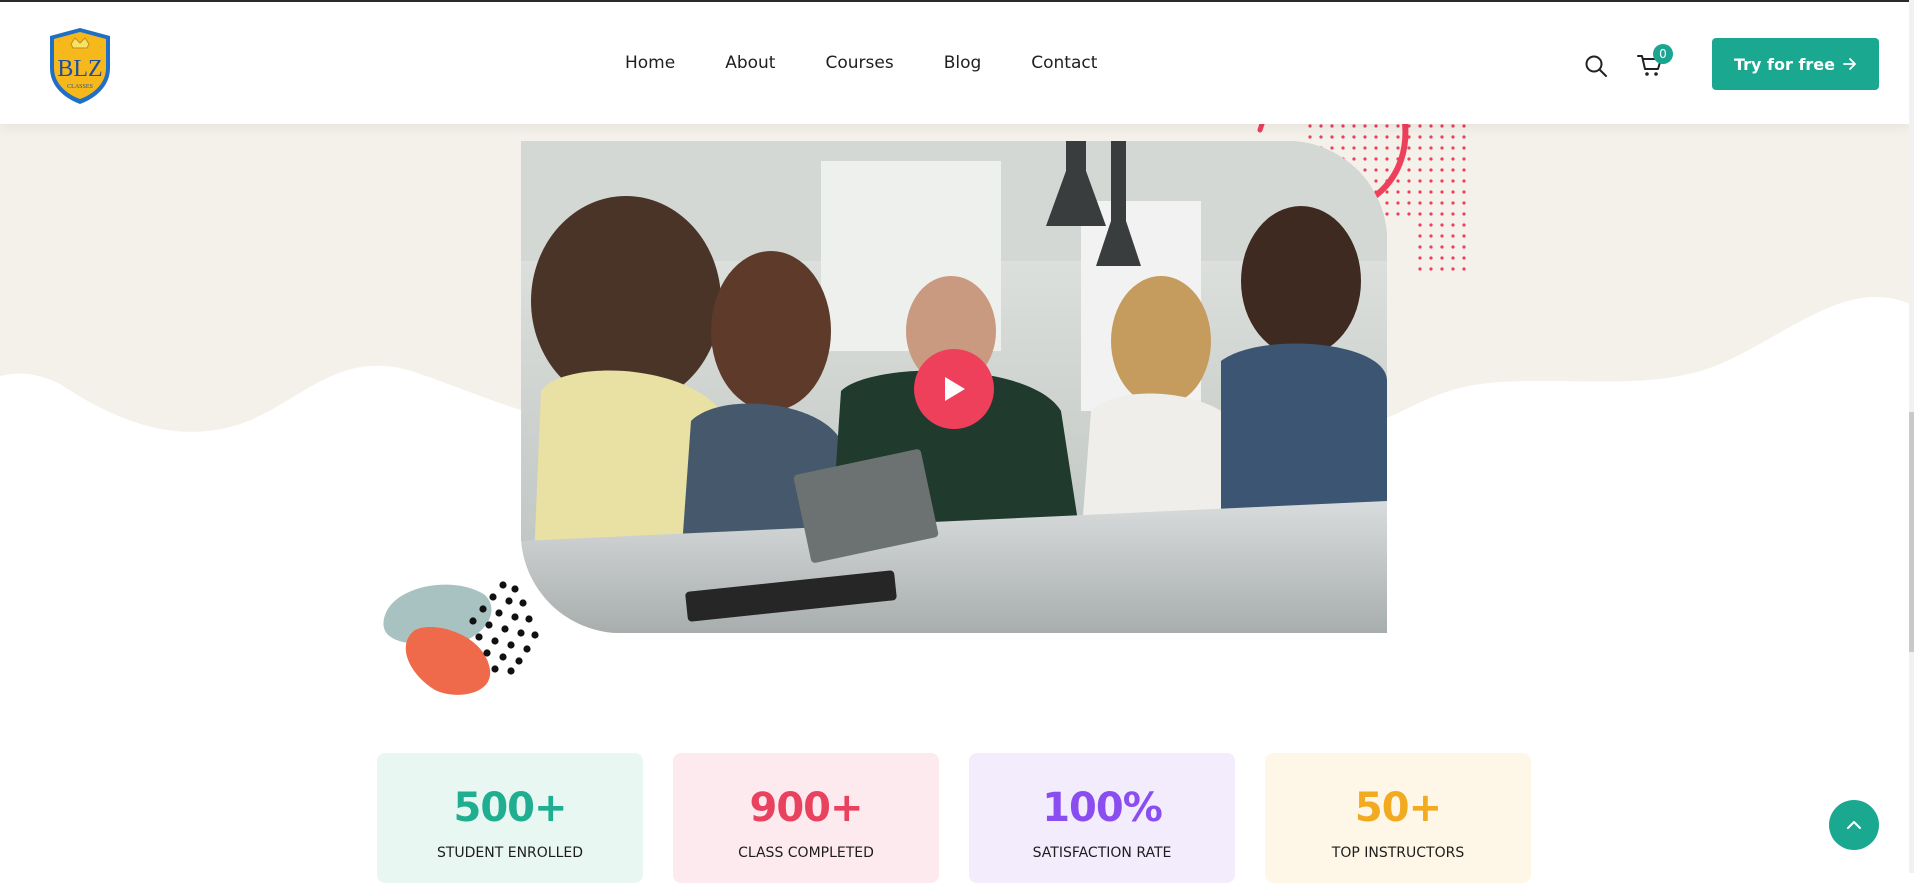 The height and width of the screenshot is (883, 1914). Describe the element at coordinates (859, 63) in the screenshot. I see `nav-courses: Courses` at that location.